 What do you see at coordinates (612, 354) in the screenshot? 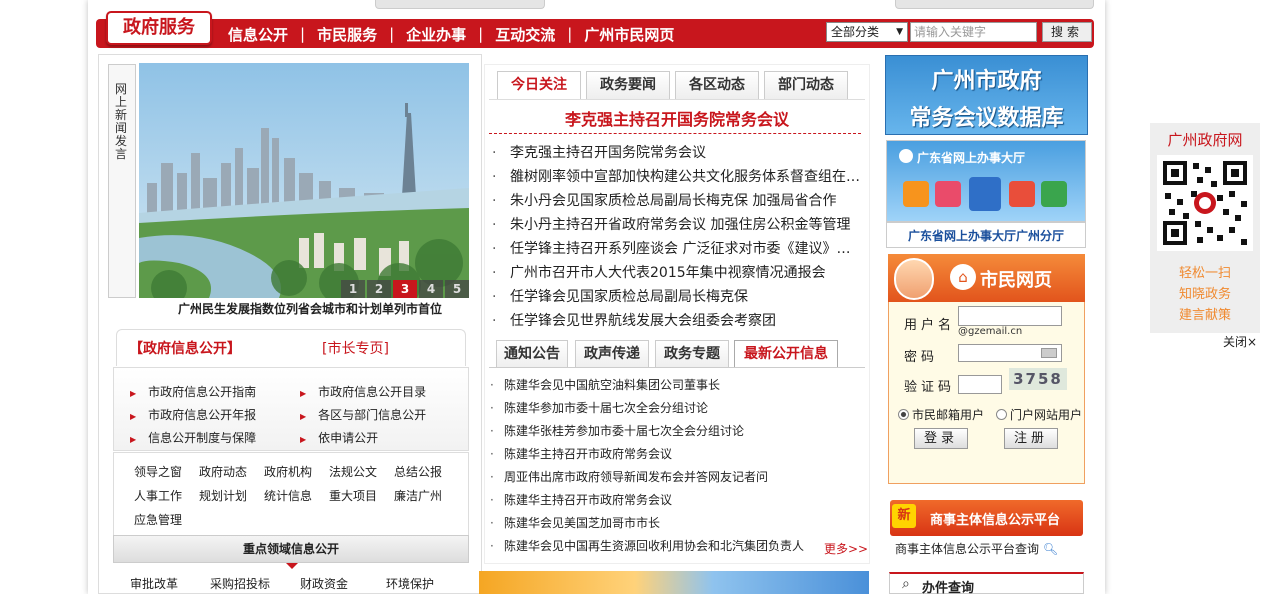
I see `tab-gov-voice: 政声传递` at bounding box center [612, 354].